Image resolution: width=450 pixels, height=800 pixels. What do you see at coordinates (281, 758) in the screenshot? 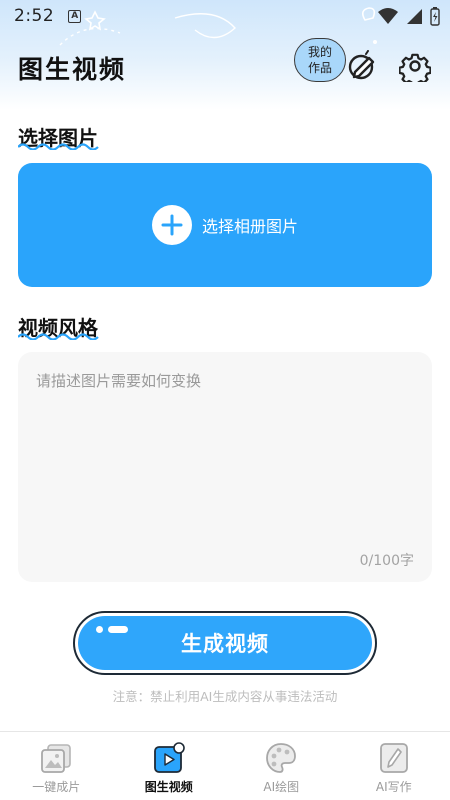
I see `palette-icon` at bounding box center [281, 758].